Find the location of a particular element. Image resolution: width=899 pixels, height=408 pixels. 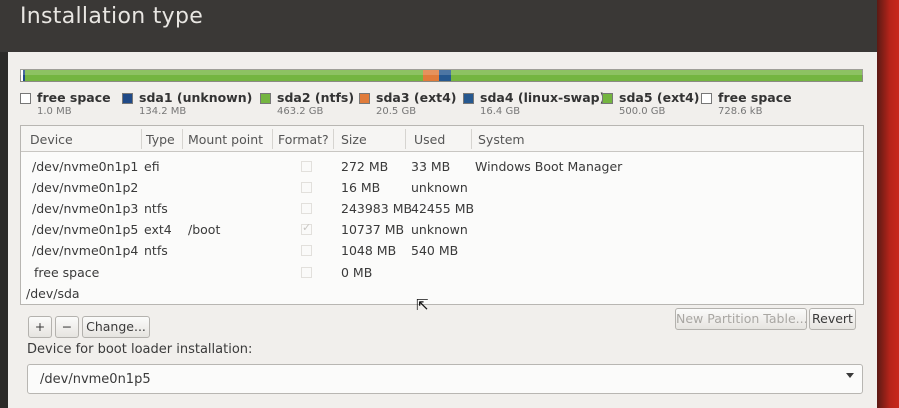

cell-size: 243983 MB is located at coordinates (377, 208).